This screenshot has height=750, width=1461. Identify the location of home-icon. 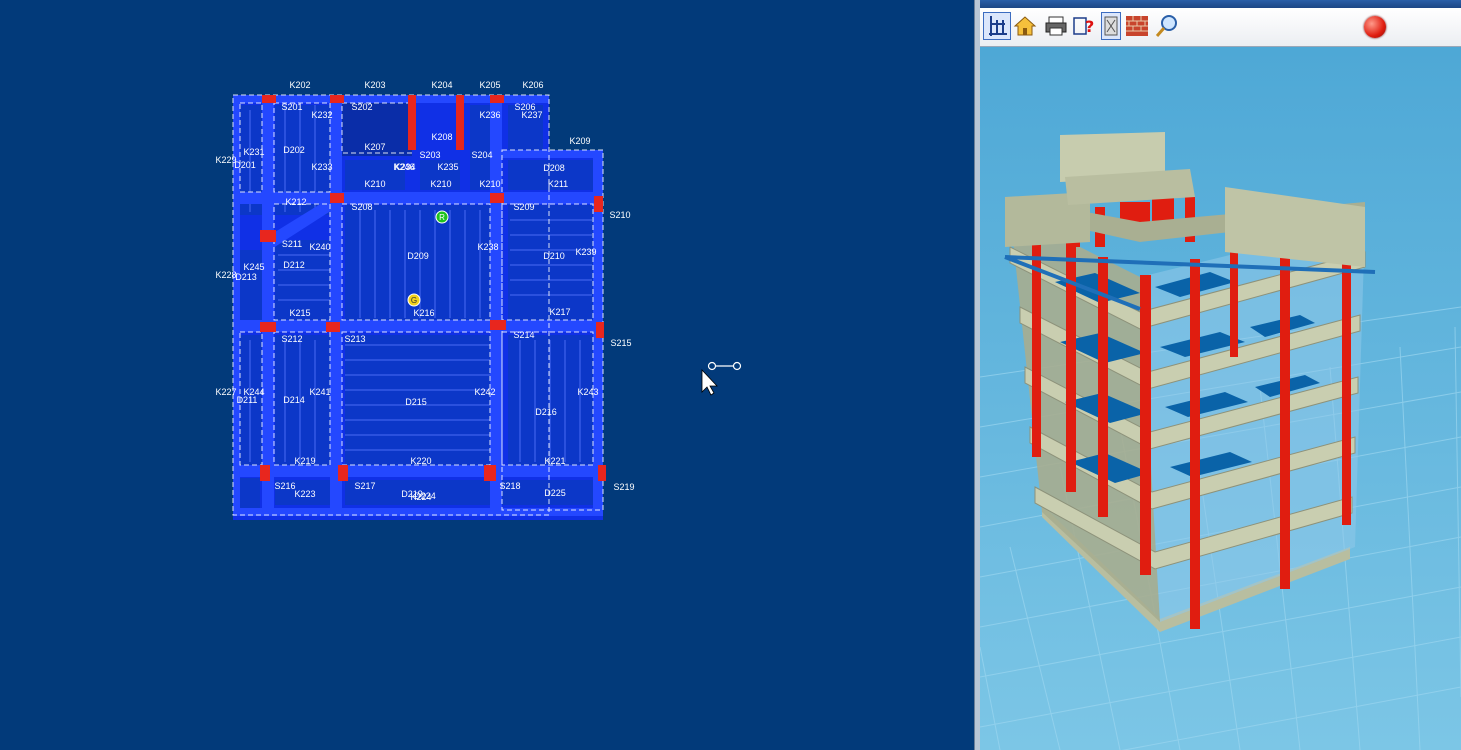
(1025, 26).